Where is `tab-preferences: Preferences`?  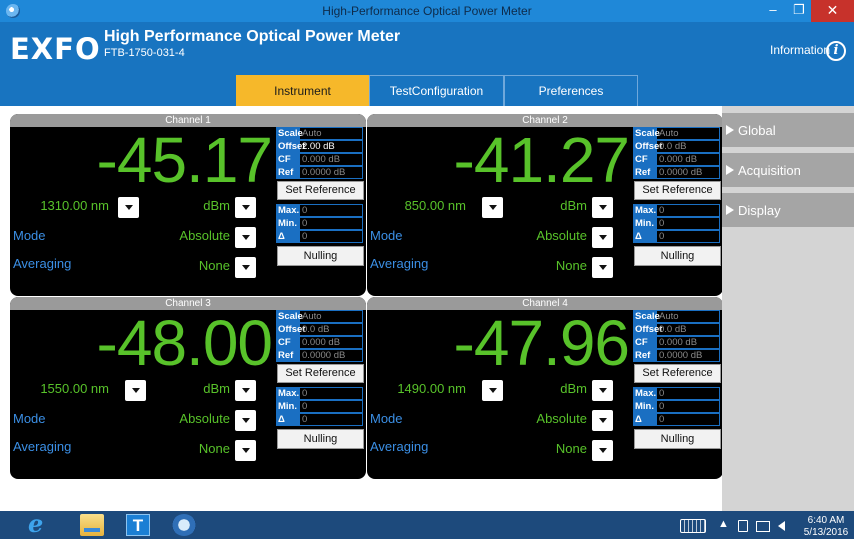 tab-preferences: Preferences is located at coordinates (571, 90).